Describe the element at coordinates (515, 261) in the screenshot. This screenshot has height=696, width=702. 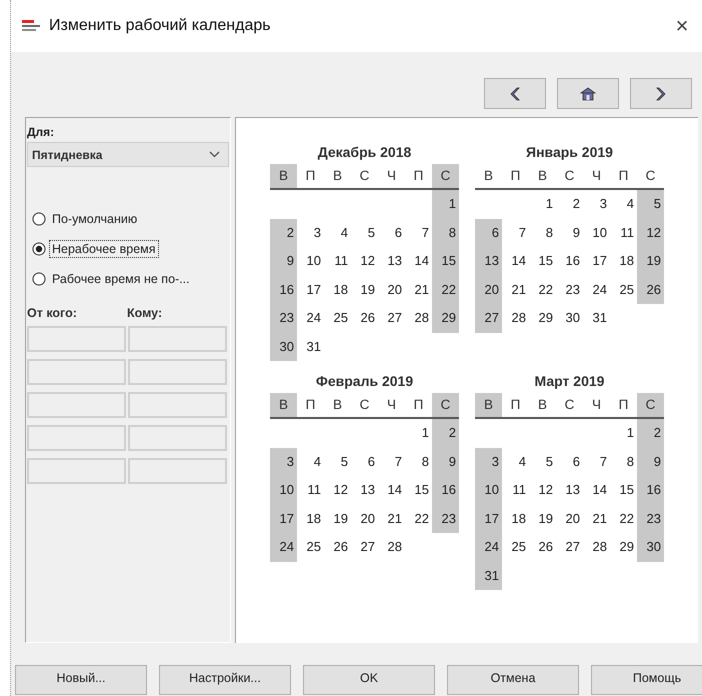
I see `day-cell: 14` at that location.